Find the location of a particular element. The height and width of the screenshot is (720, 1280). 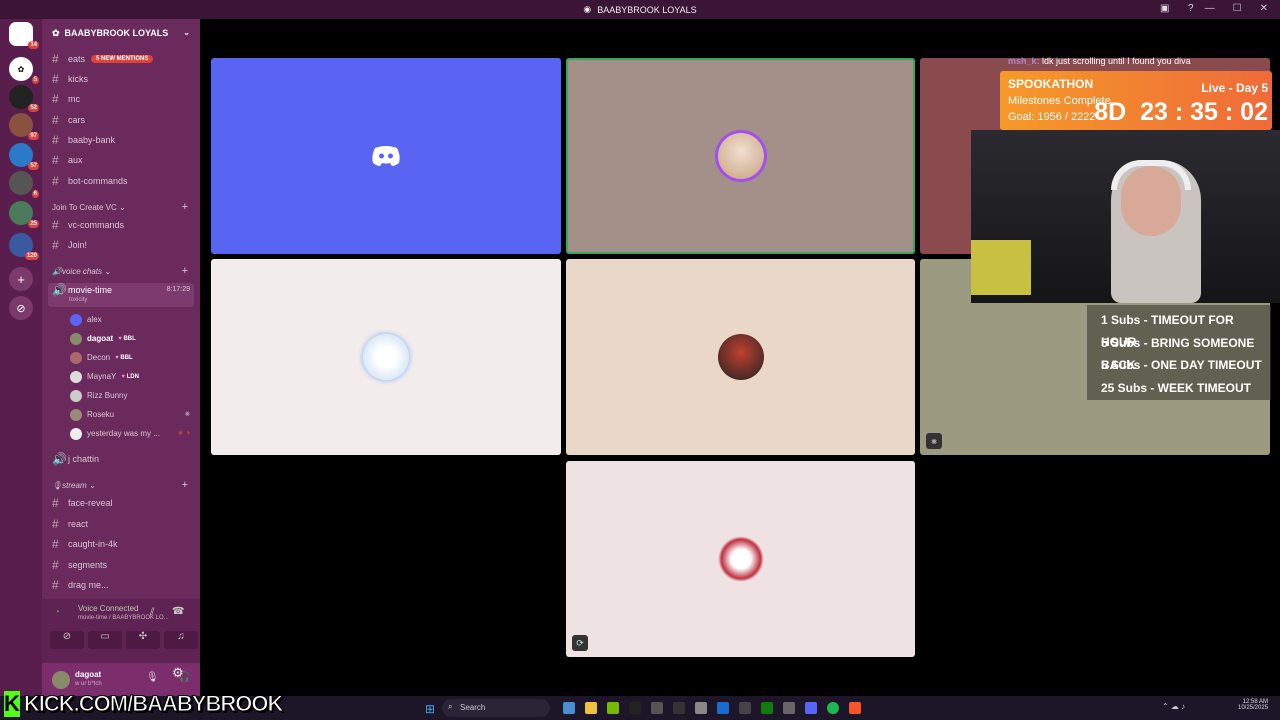

tray-icons: ⌃ ☁ ♪ is located at coordinates (1173, 706).